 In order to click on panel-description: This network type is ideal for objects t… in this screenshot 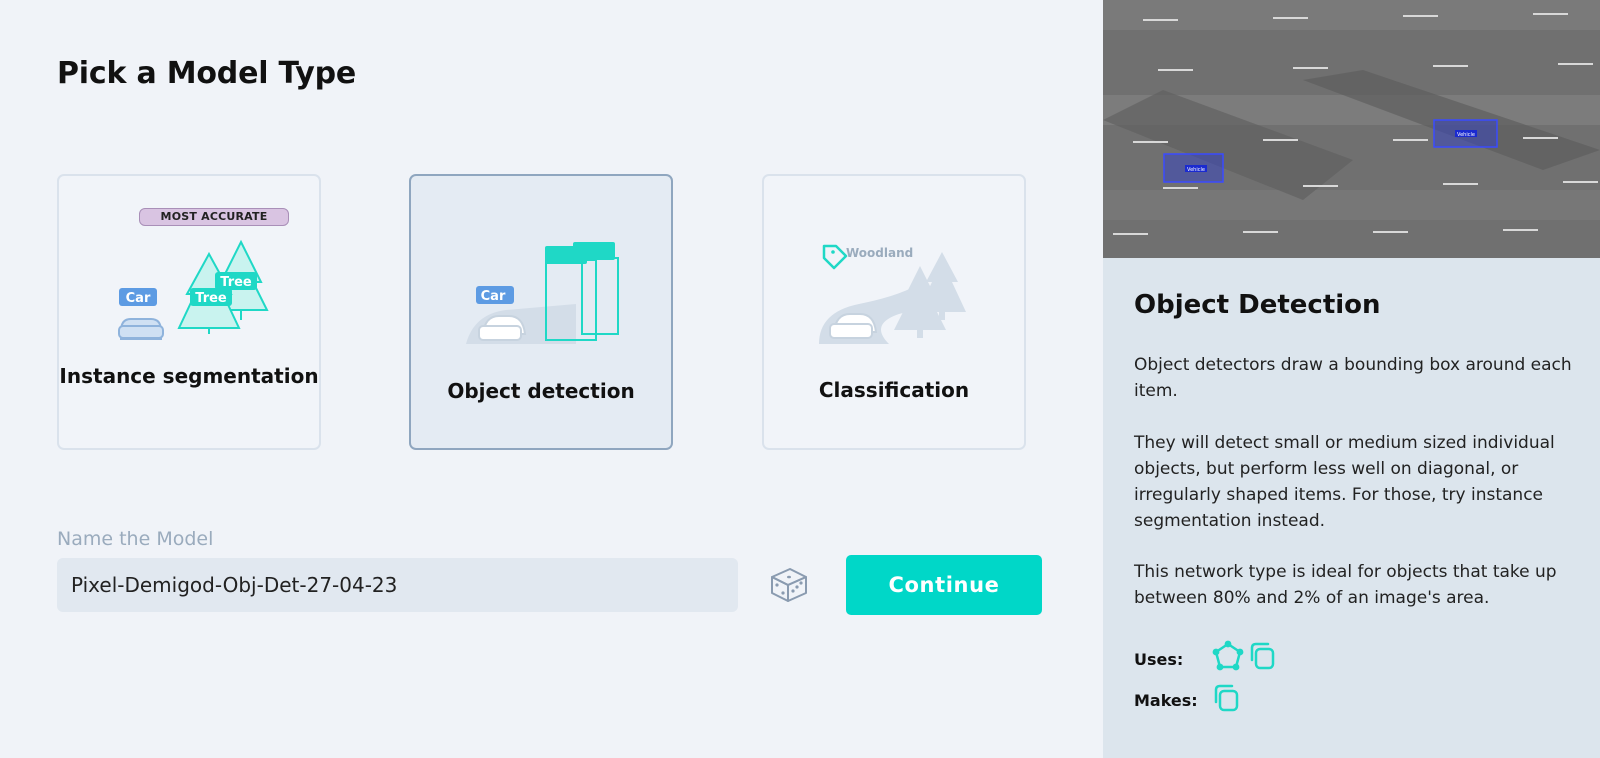, I will do `click(1345, 585)`.